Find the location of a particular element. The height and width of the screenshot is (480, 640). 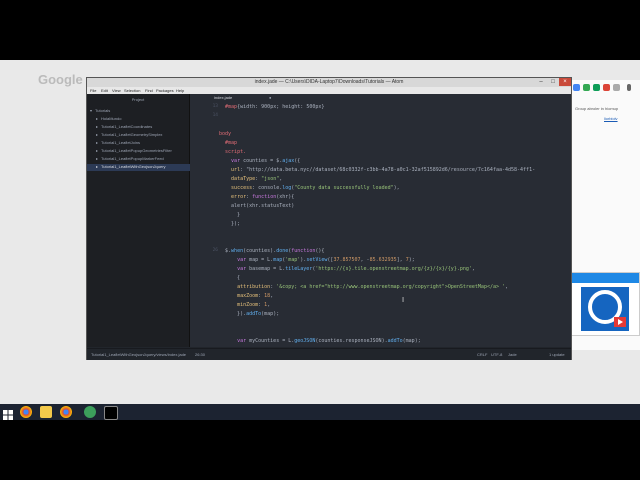

menu-selection: Selection is located at coordinates (132, 90).